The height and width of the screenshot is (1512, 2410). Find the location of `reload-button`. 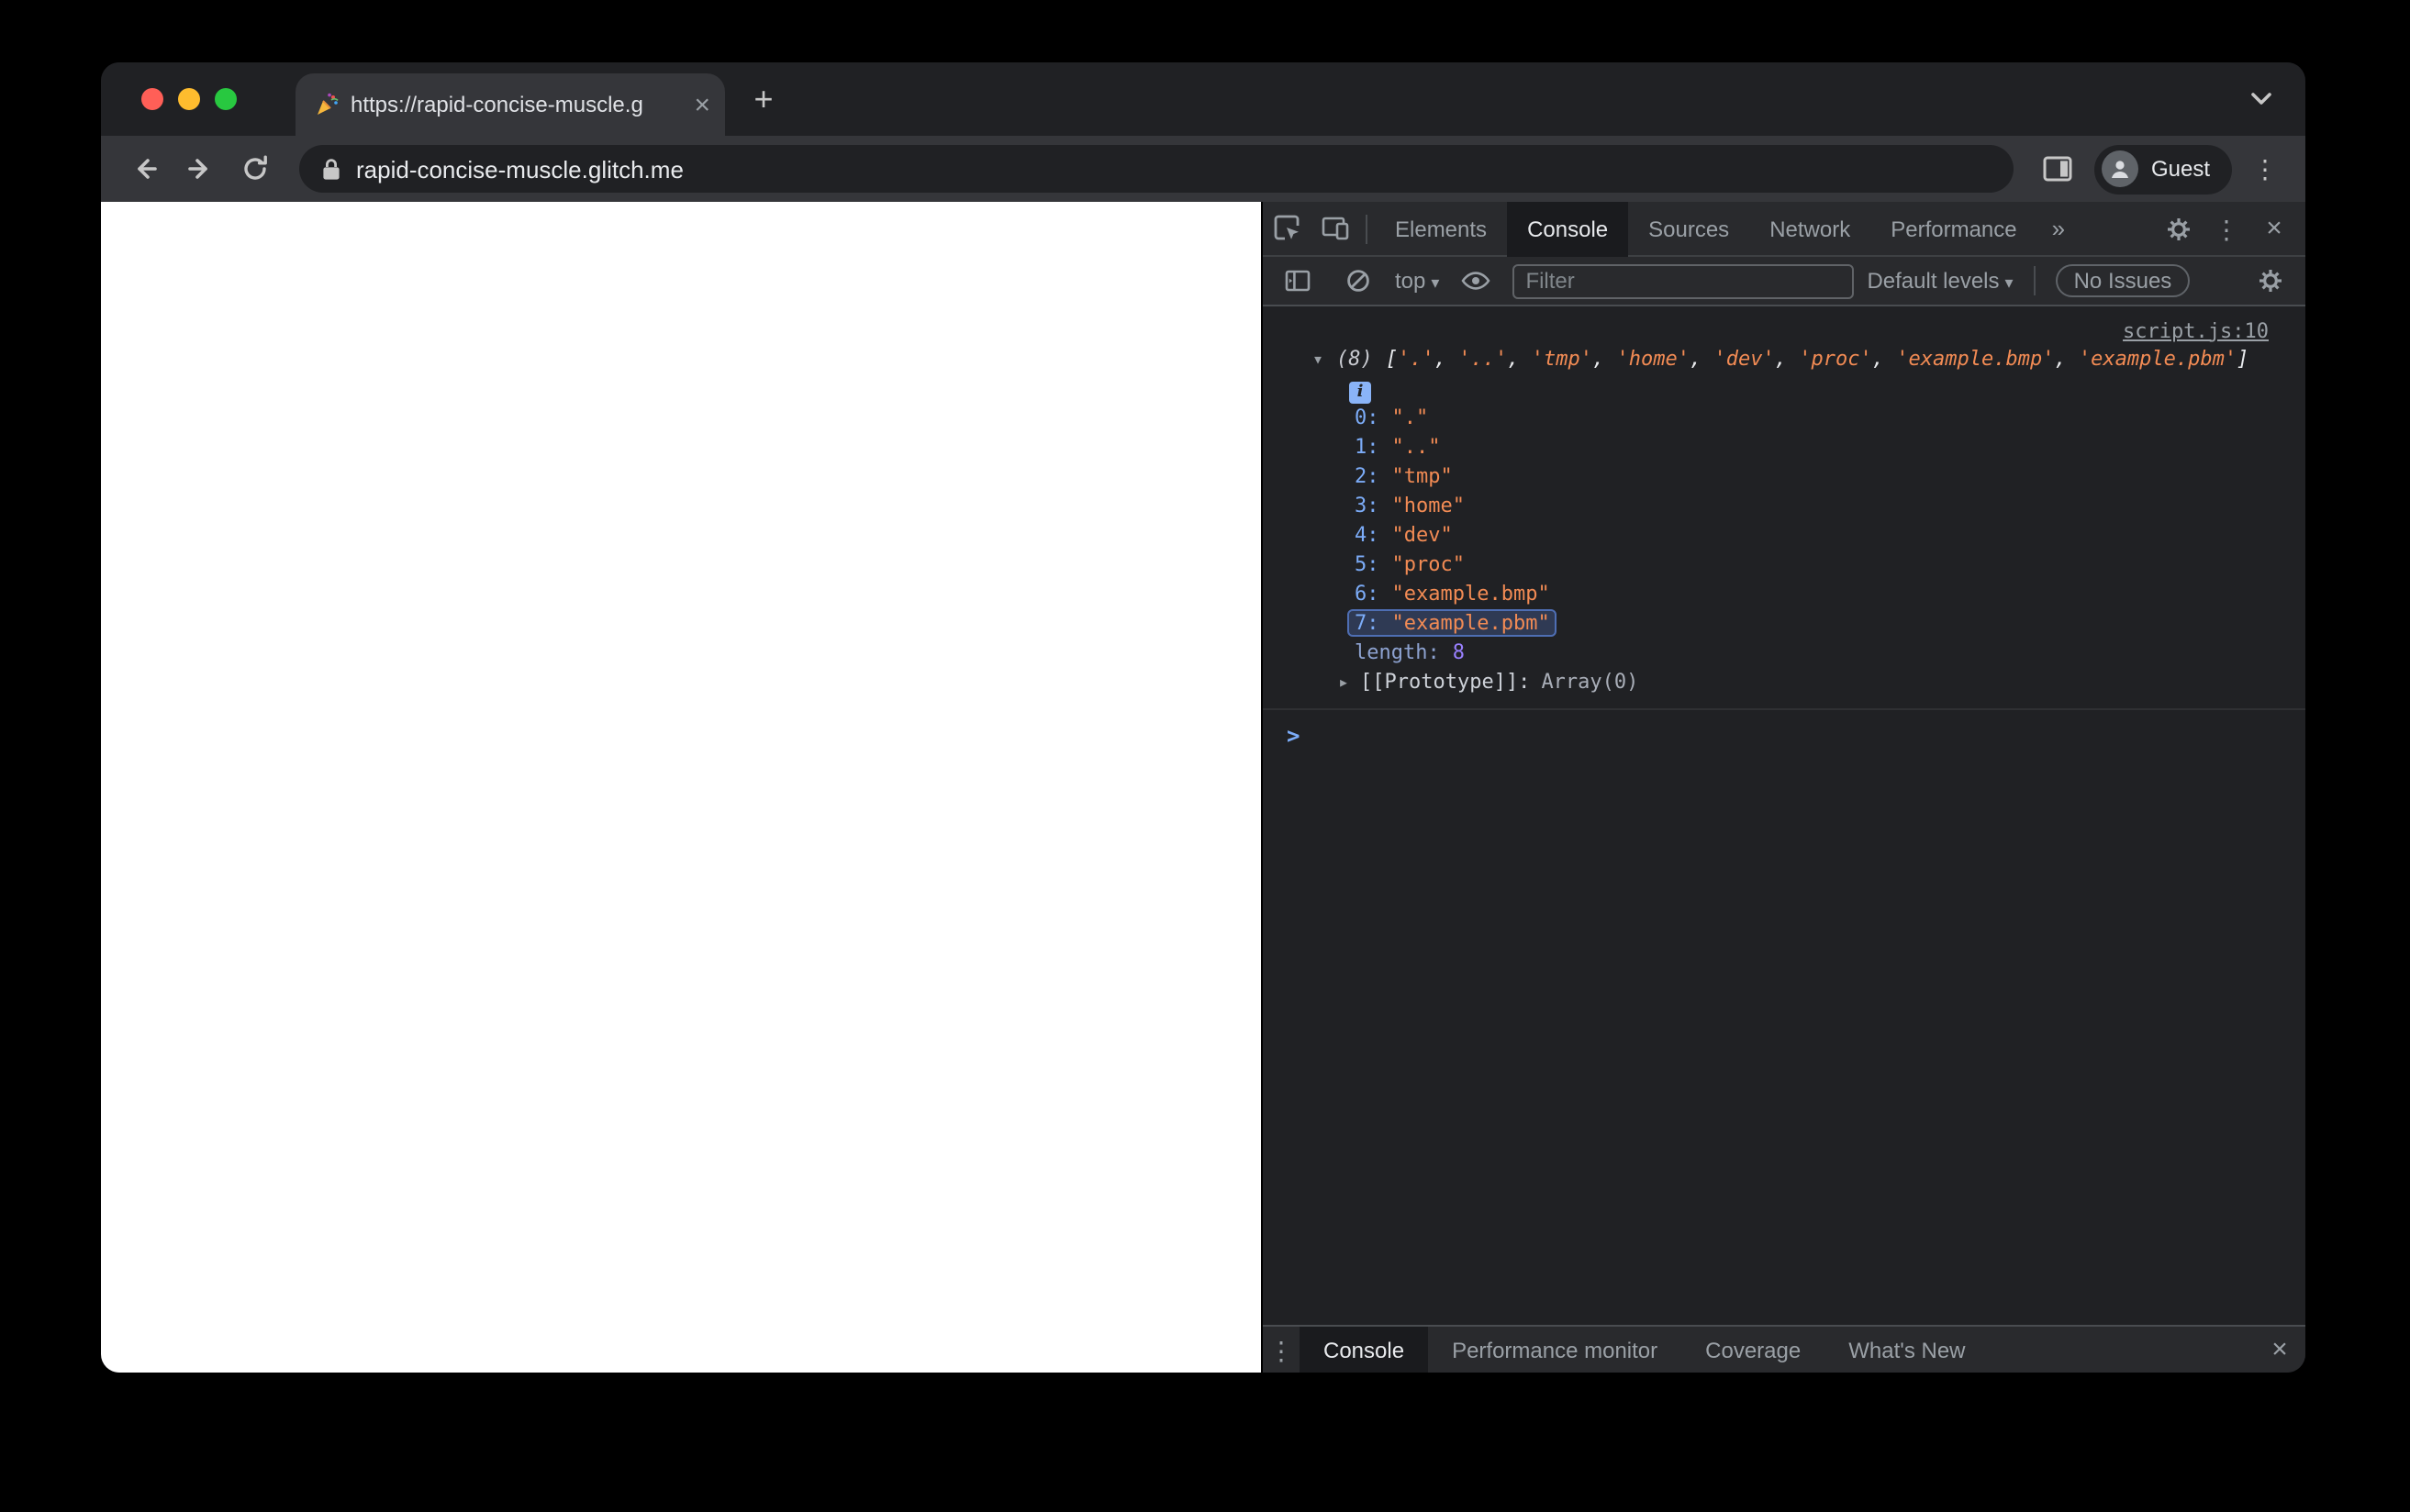

reload-button is located at coordinates (255, 169).